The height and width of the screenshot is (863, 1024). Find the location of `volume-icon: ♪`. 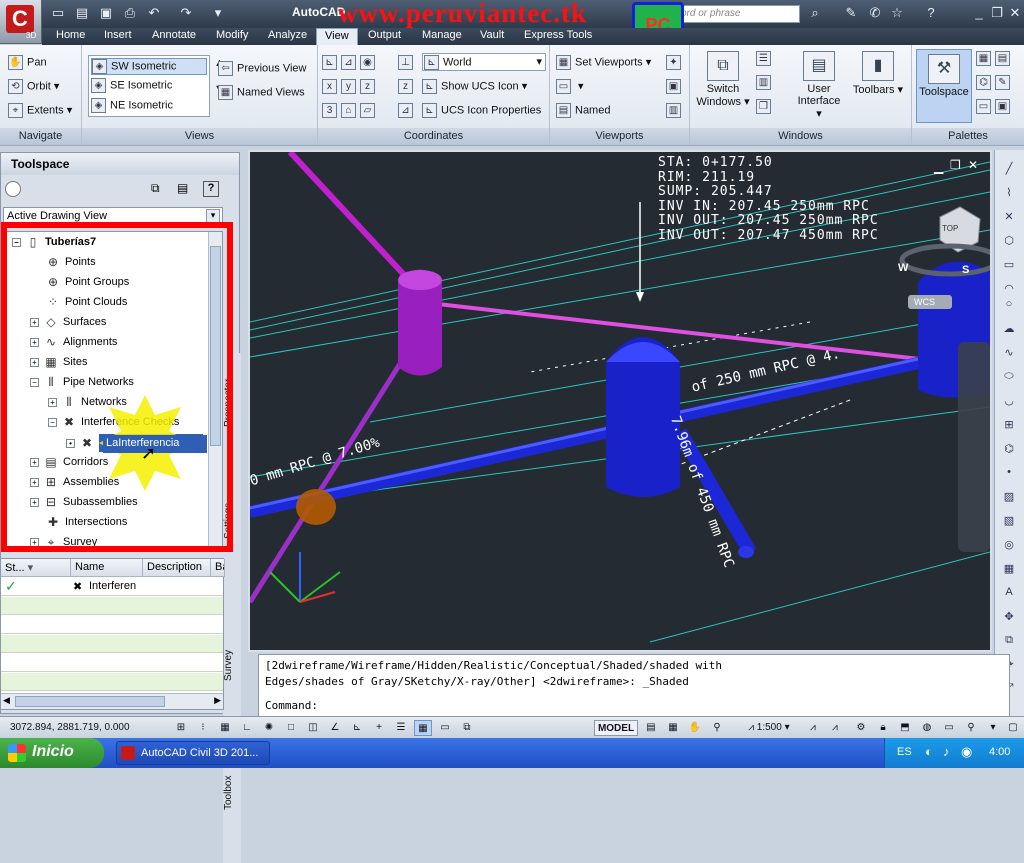

volume-icon: ♪ is located at coordinates (946, 751).